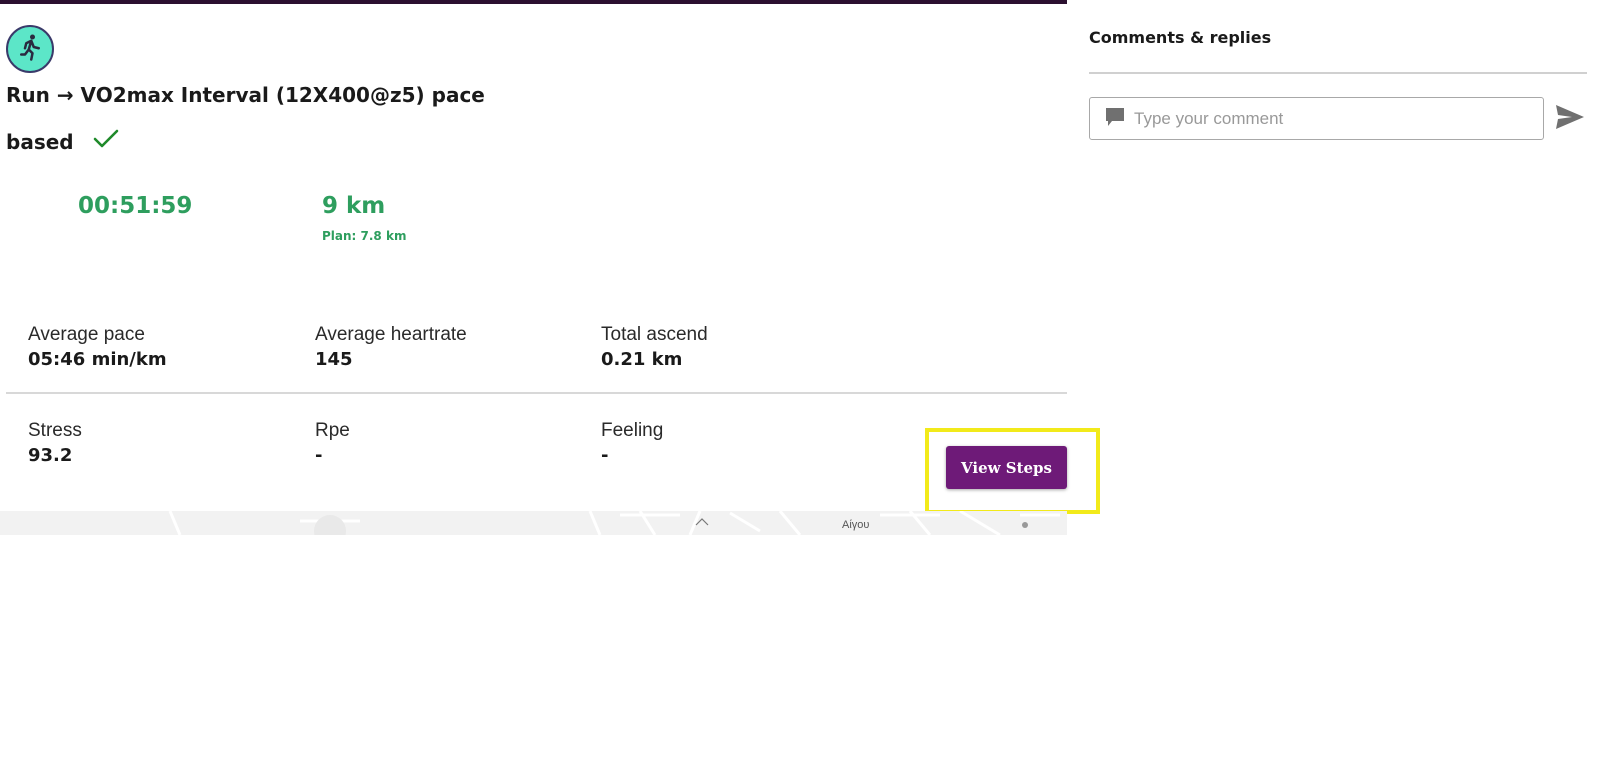 Image resolution: width=1600 pixels, height=762 pixels. I want to click on distance-value: 9 km, so click(354, 206).